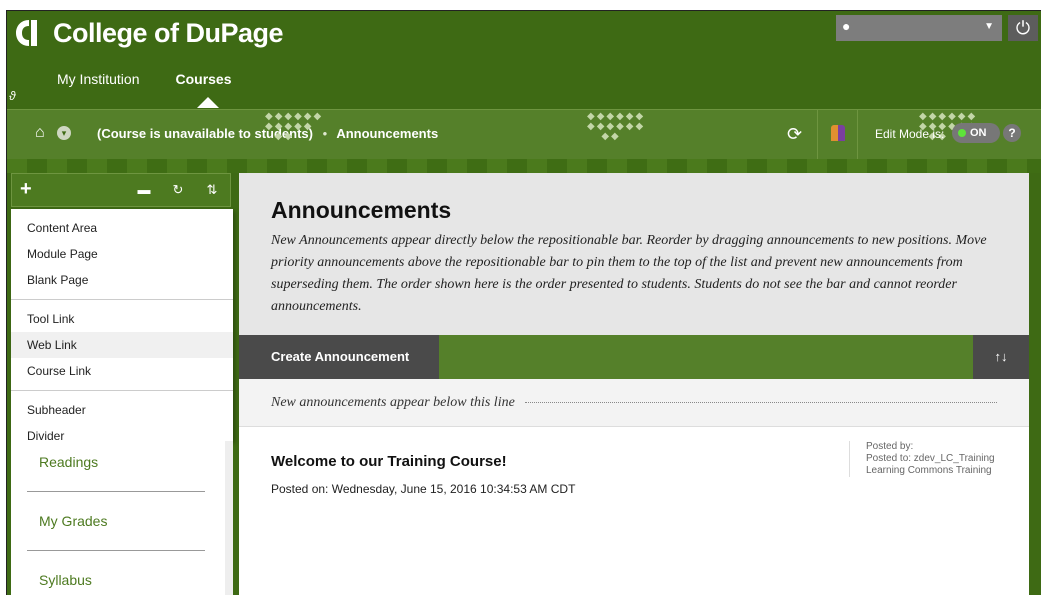 The height and width of the screenshot is (595, 1047). I want to click on power-icon: ⏻, so click(1023, 28).